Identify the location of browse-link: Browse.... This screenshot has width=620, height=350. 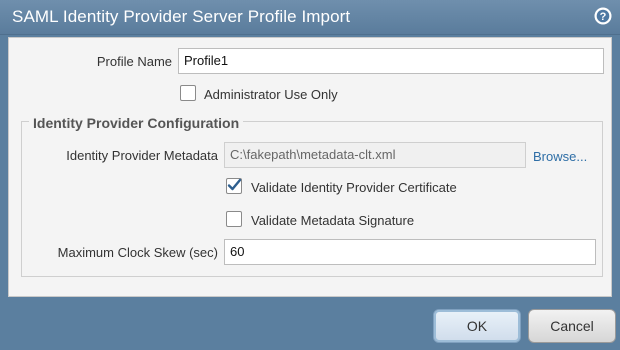
(560, 156).